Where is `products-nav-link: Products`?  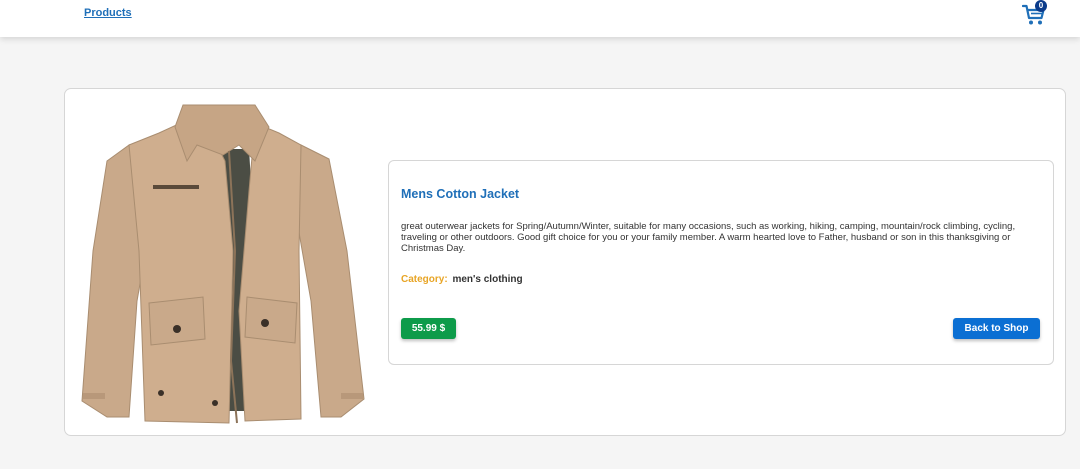 products-nav-link: Products is located at coordinates (108, 13).